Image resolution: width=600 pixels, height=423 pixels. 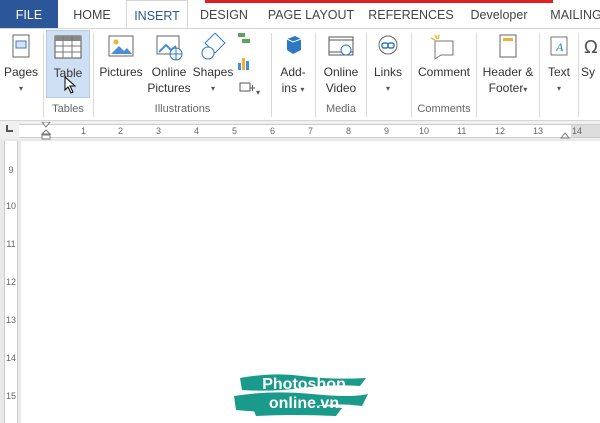 I want to click on right-indent-marker-icon, so click(x=565, y=133).